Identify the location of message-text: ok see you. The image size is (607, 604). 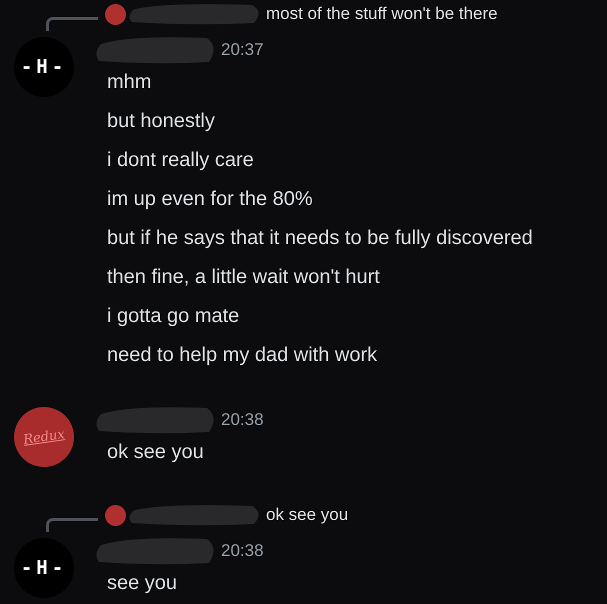
(156, 452).